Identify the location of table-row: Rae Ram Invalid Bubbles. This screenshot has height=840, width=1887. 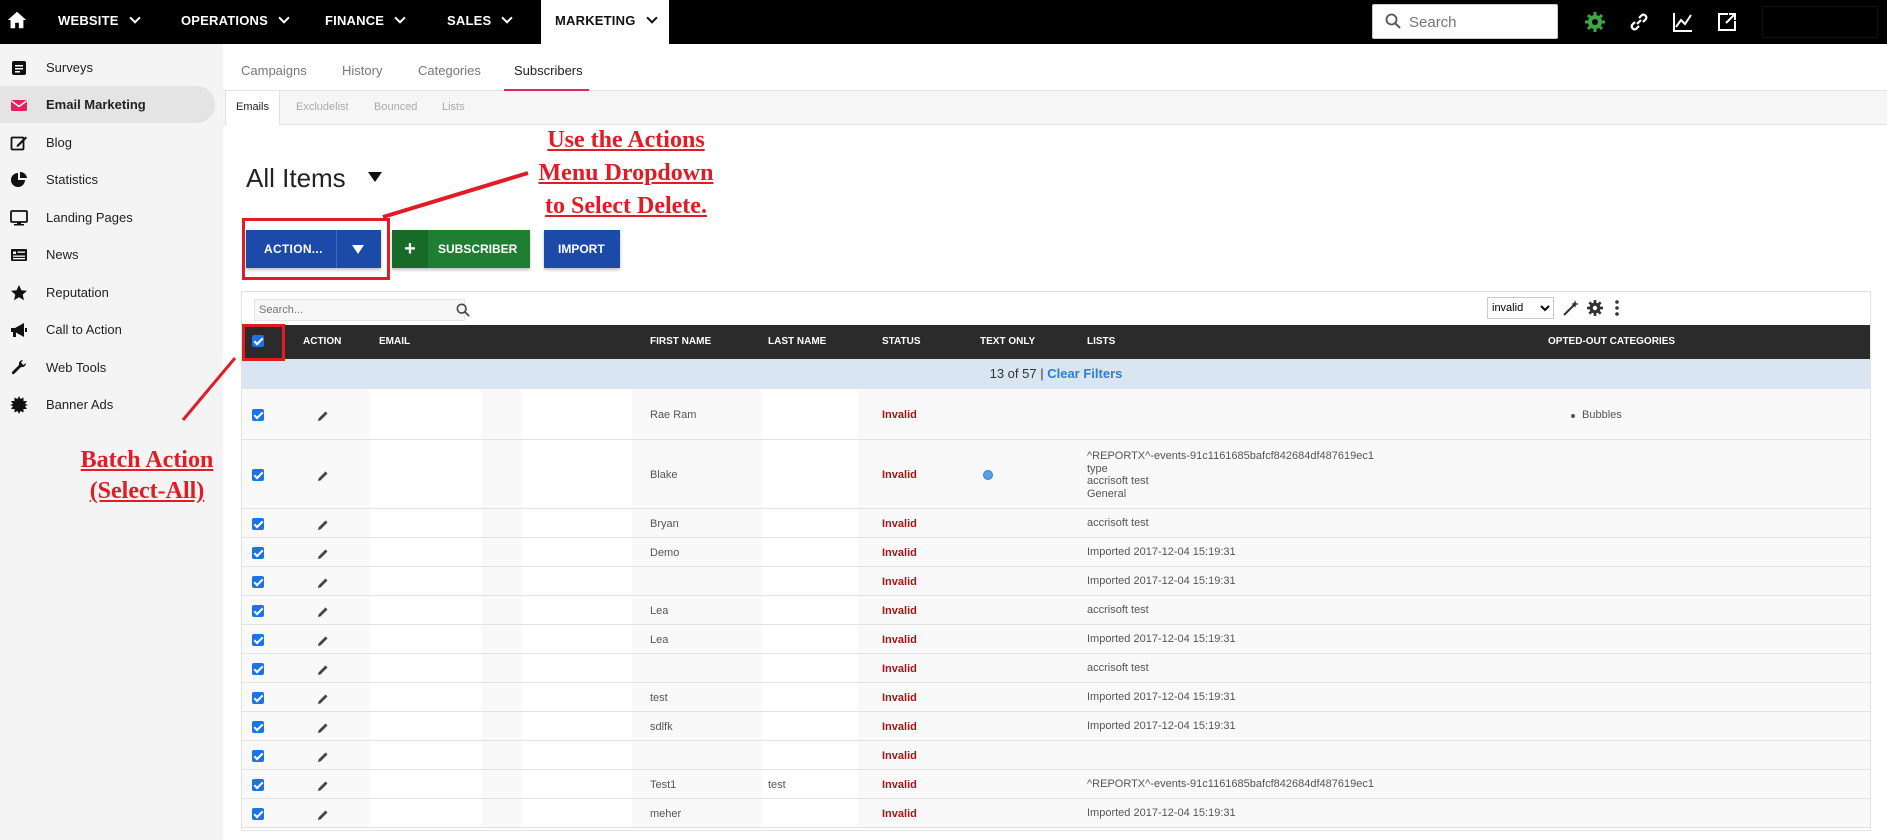
(1056, 414).